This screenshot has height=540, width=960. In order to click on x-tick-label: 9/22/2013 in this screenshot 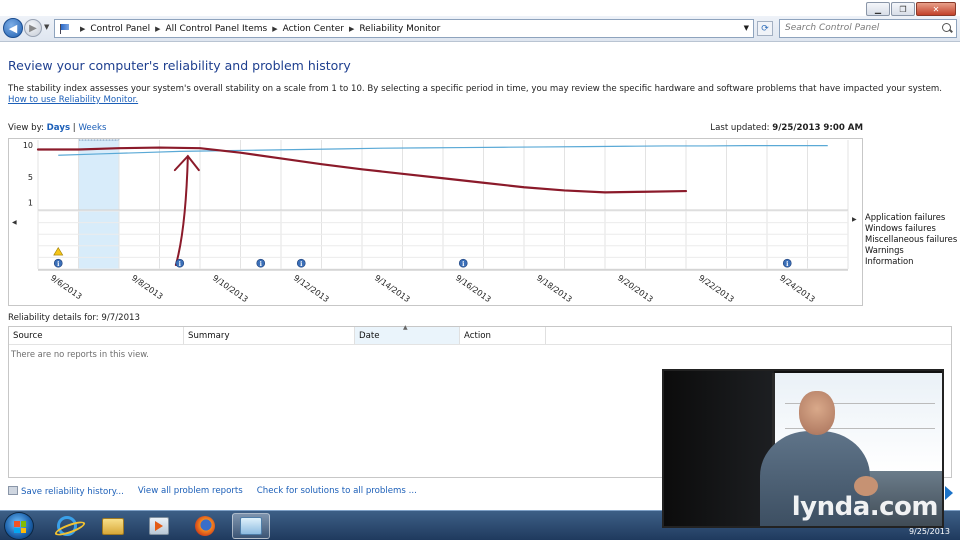, I will do `click(716, 288)`.